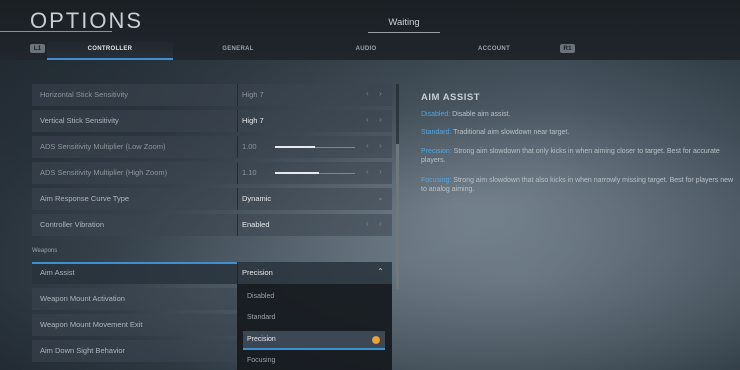  Describe the element at coordinates (480, 114) in the screenshot. I see `info-text: Disable aim assist.` at that location.